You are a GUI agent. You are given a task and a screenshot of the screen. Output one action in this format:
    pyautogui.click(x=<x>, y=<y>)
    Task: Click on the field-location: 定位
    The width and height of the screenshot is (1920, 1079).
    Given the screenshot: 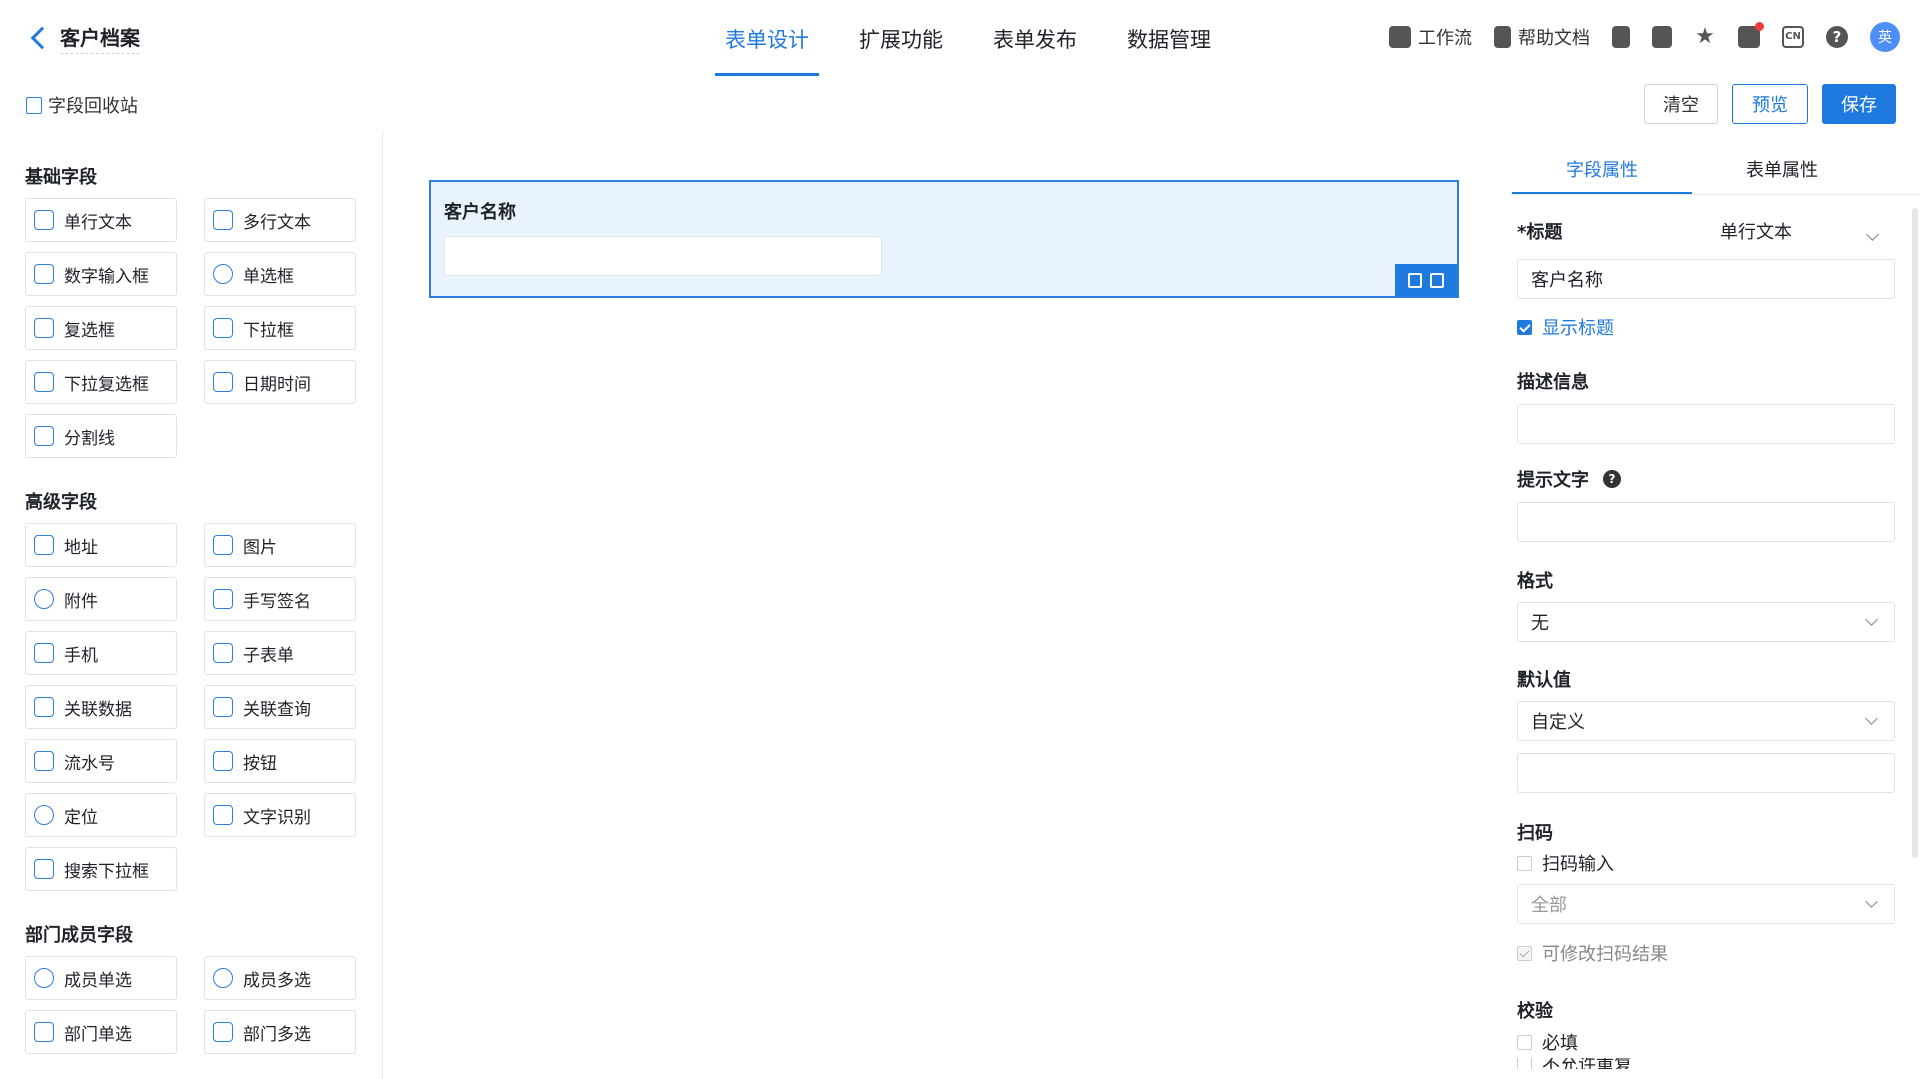 What is the action you would take?
    pyautogui.click(x=101, y=815)
    